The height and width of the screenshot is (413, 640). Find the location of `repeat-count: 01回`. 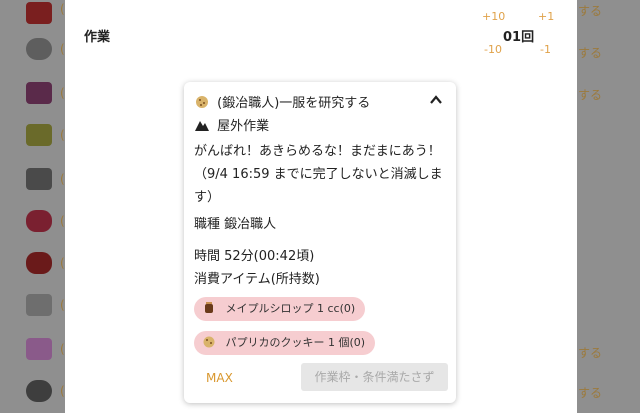

repeat-count: 01回 is located at coordinates (519, 37).